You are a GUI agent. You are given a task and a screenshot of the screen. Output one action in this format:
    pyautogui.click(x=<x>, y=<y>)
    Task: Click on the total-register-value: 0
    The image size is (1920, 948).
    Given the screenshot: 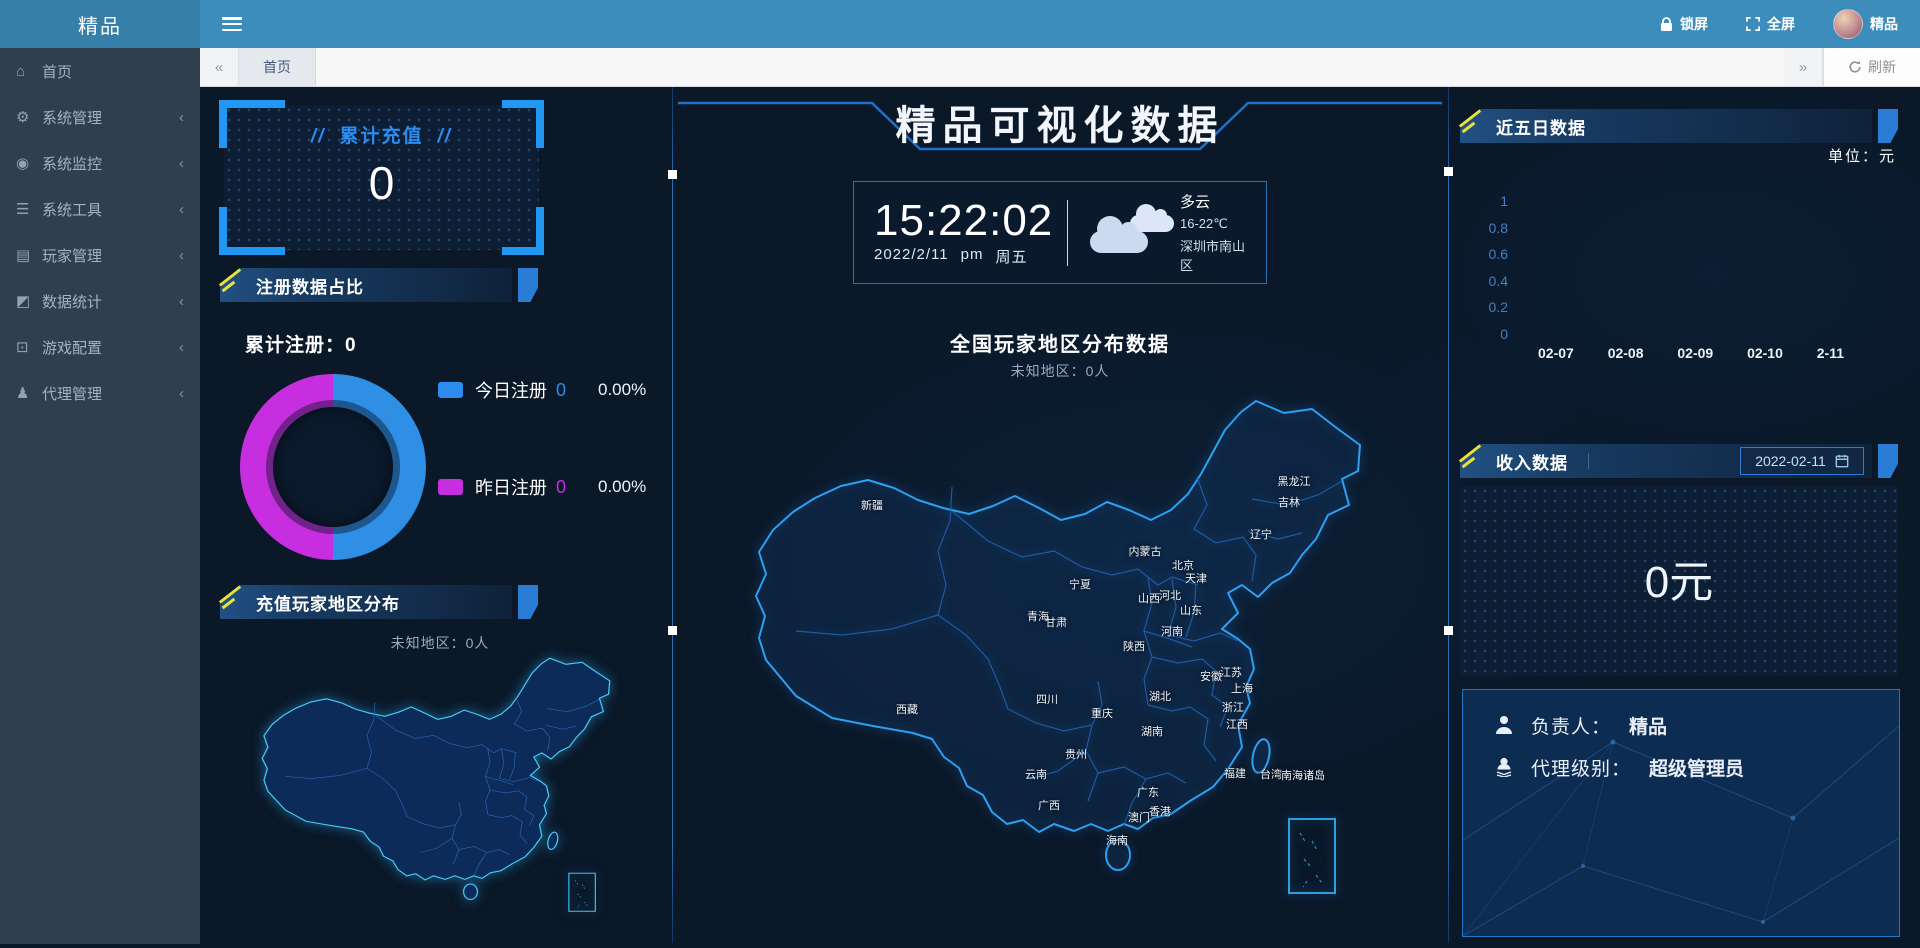 What is the action you would take?
    pyautogui.click(x=351, y=345)
    